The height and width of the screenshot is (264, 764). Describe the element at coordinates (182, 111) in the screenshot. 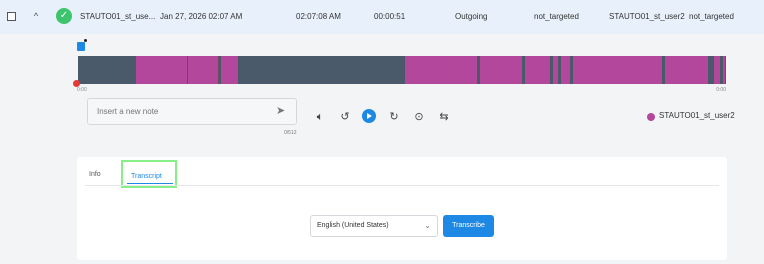

I see `note-input` at that location.